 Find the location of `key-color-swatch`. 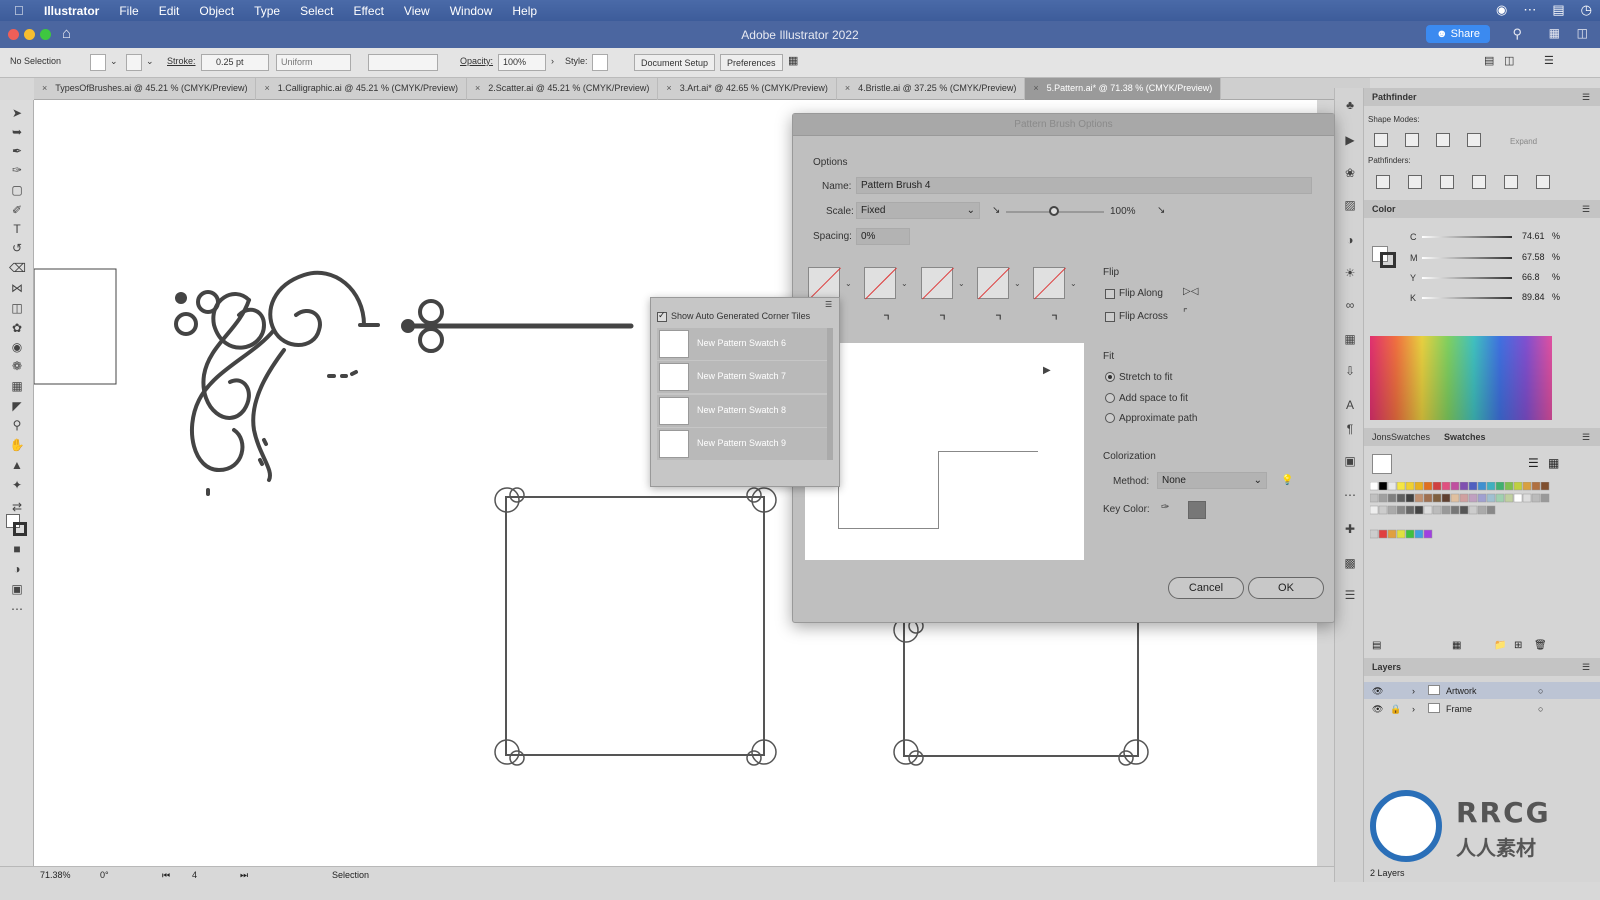

key-color-swatch is located at coordinates (1197, 510).